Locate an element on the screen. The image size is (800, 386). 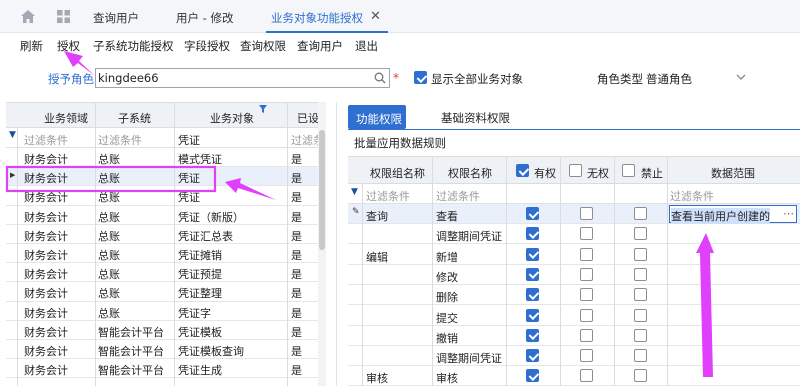
query-user-button: 查询用户 is located at coordinates (320, 46).